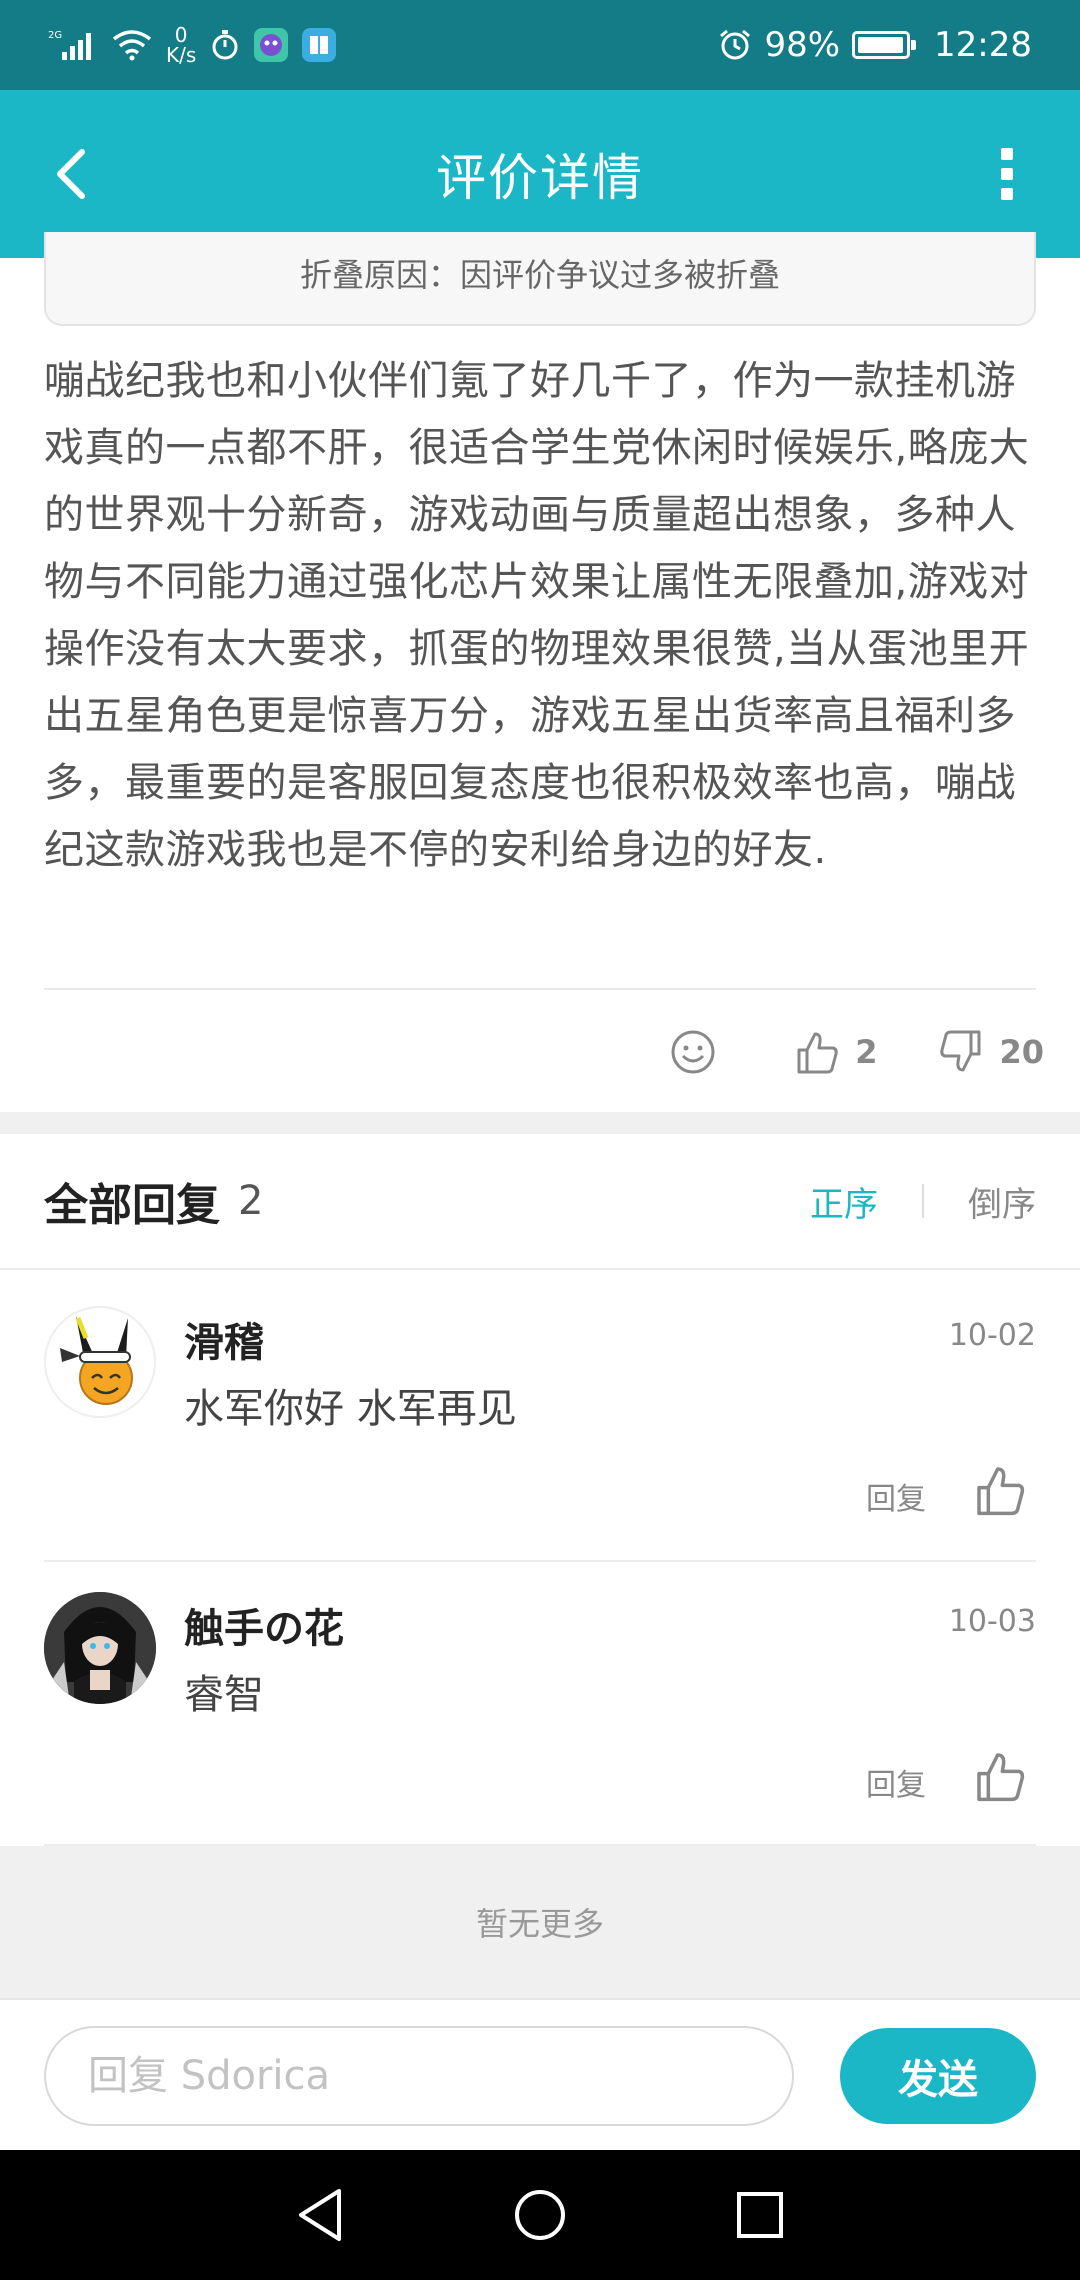 This screenshot has width=1080, height=2280. I want to click on fold-reason-text: 折叠原因：因评价争议过多被折叠, so click(539, 275).